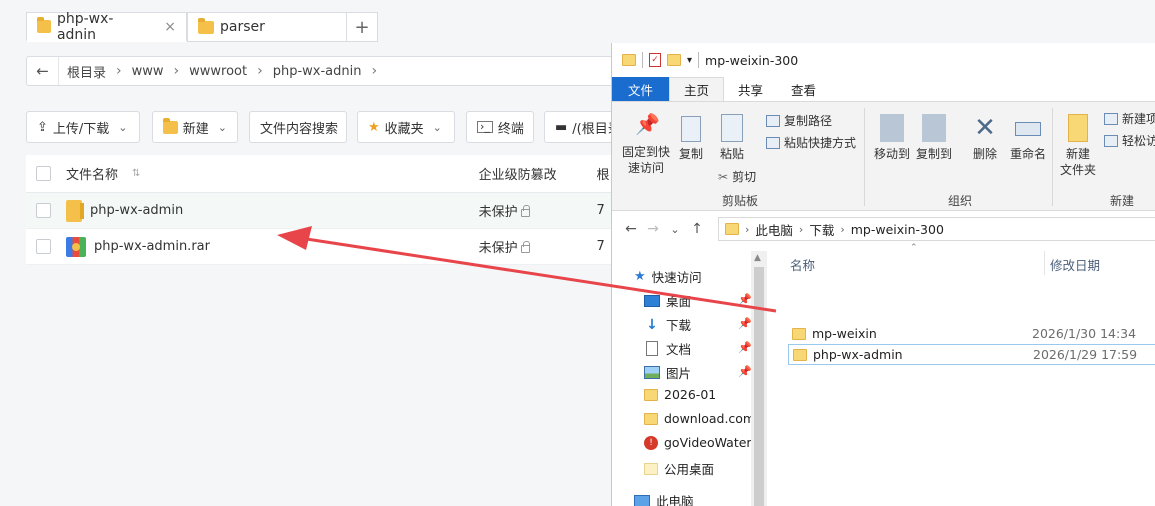  What do you see at coordinates (510, 129) in the screenshot?
I see `terminal-label: 终端` at bounding box center [510, 129].